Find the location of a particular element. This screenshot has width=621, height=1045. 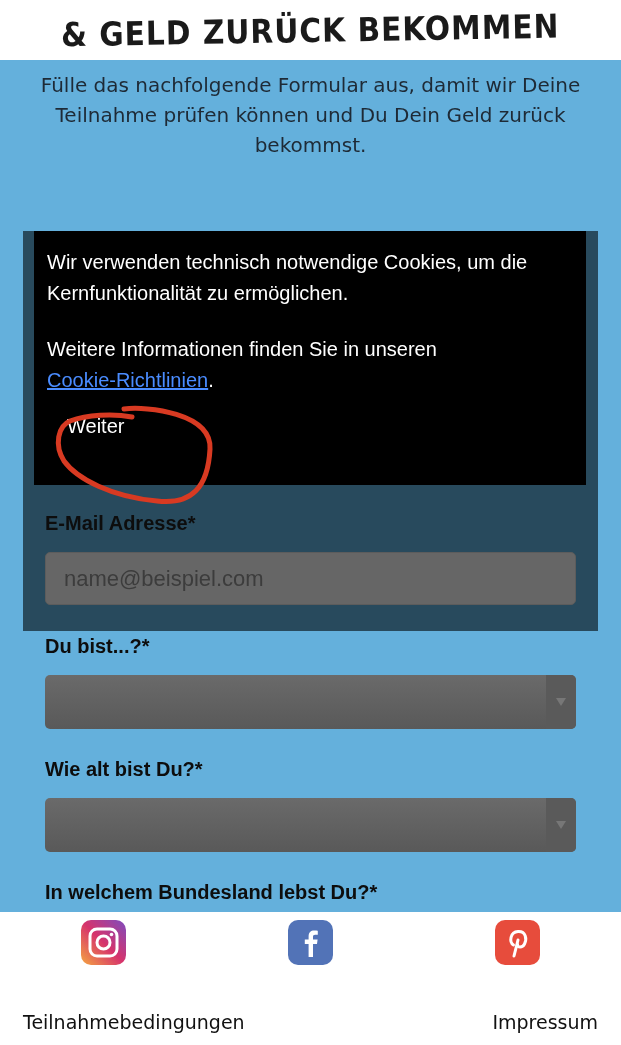

letter-f-icon is located at coordinates (310, 942).